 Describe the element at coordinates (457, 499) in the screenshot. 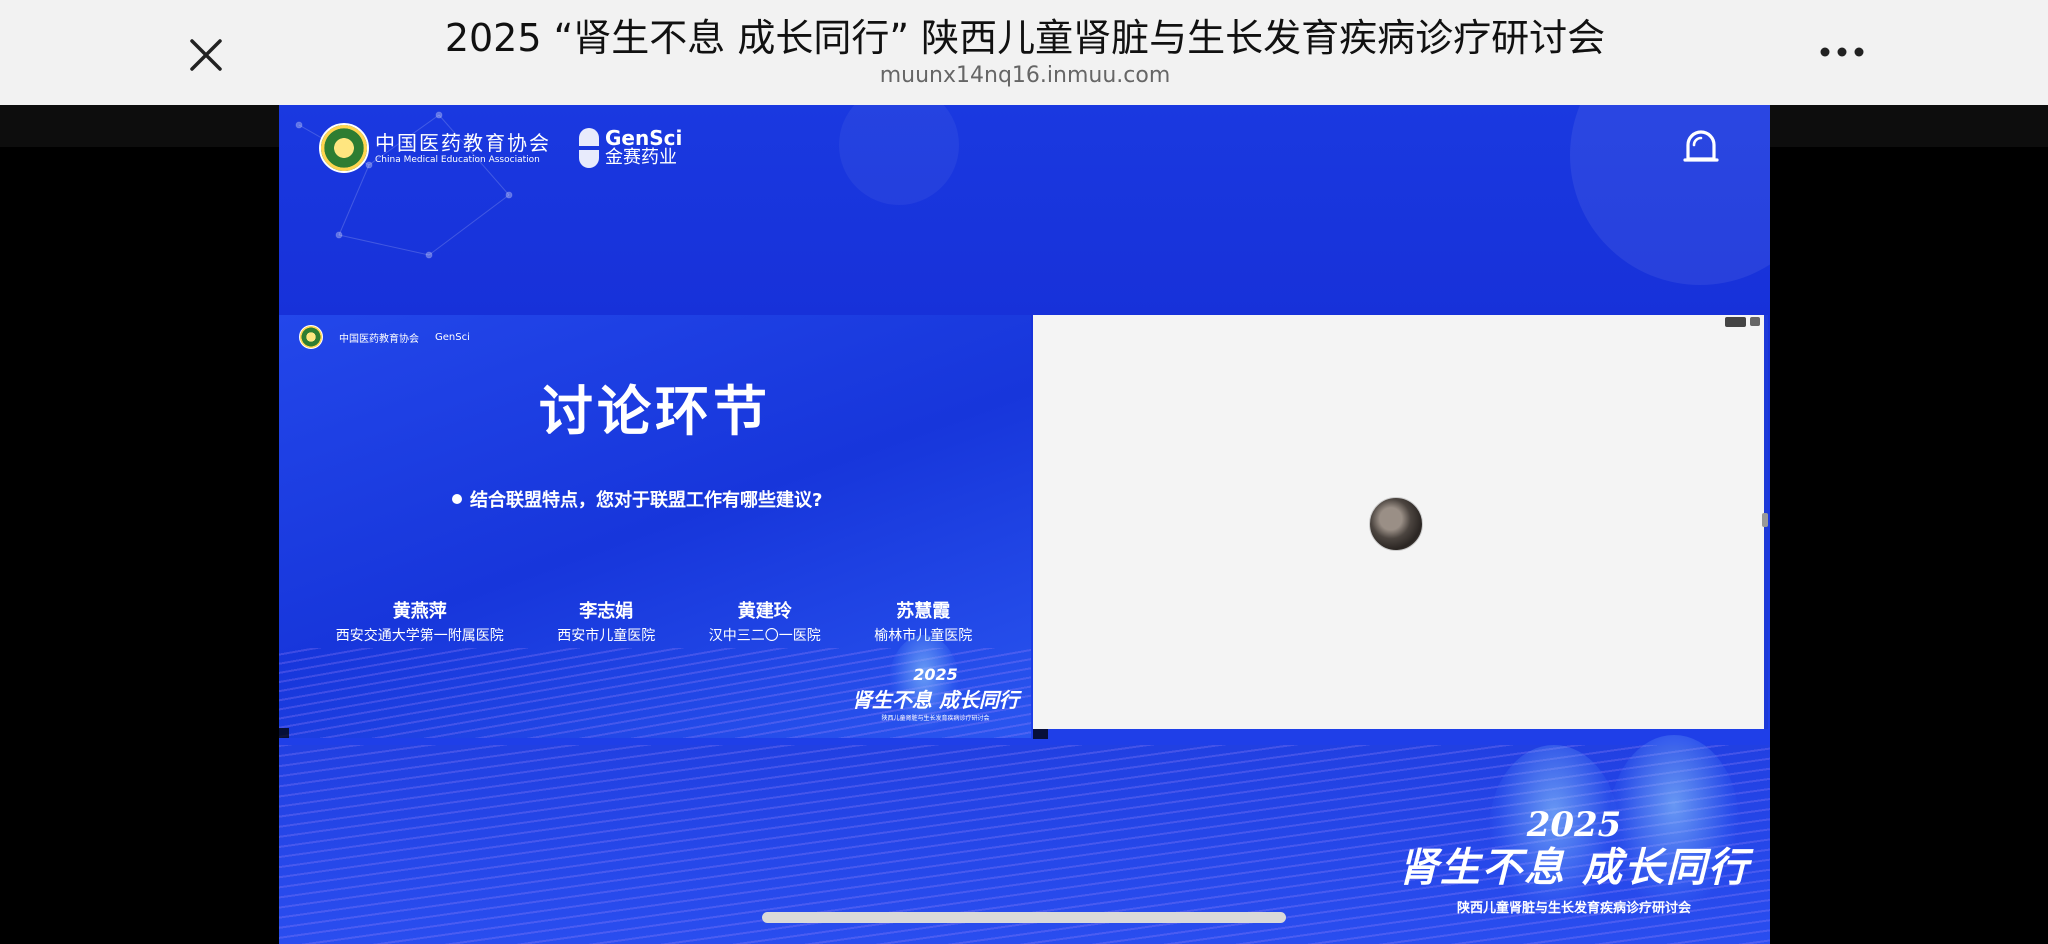

I see `bullet-icon` at that location.